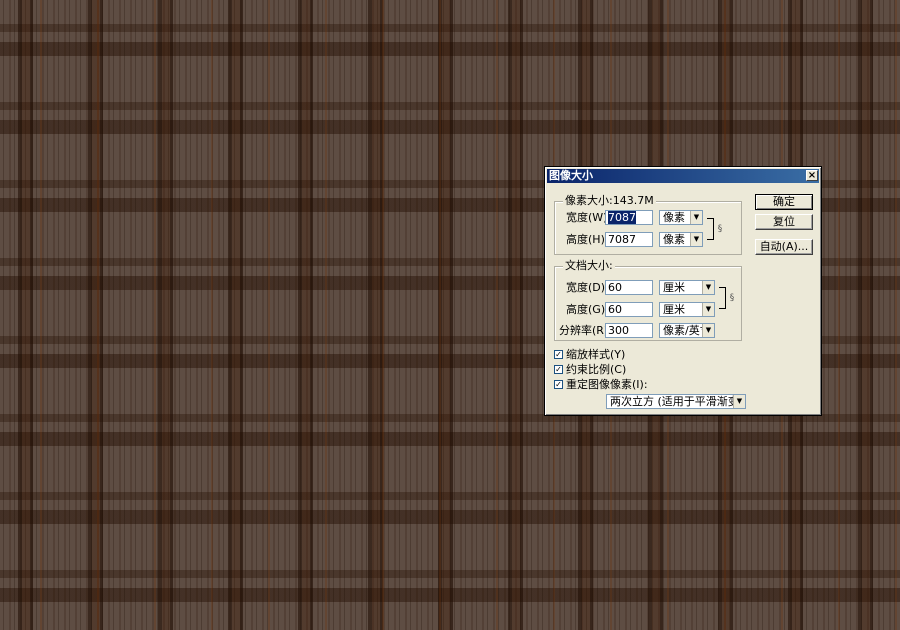 The width and height of the screenshot is (900, 630). Describe the element at coordinates (587, 309) in the screenshot. I see `doc-height-label: 高度(G):` at that location.